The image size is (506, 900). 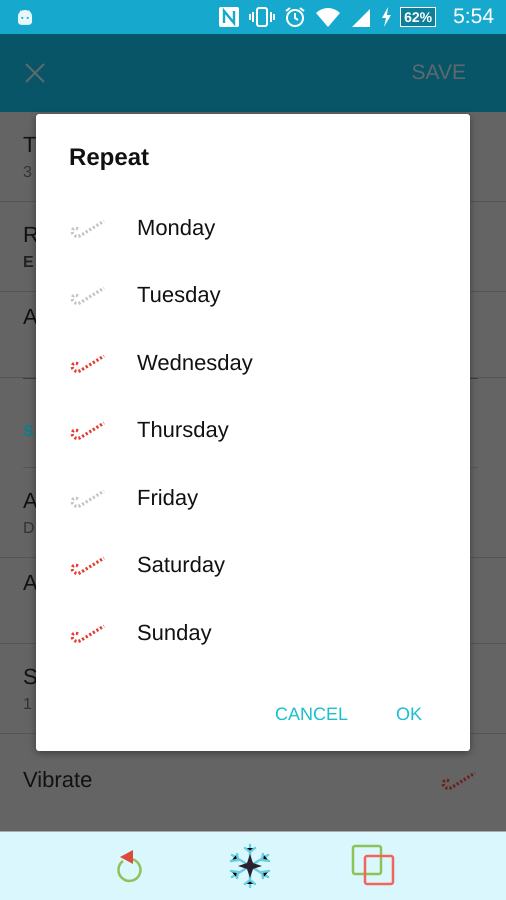 What do you see at coordinates (179, 295) in the screenshot?
I see `day-label: Tuesday` at bounding box center [179, 295].